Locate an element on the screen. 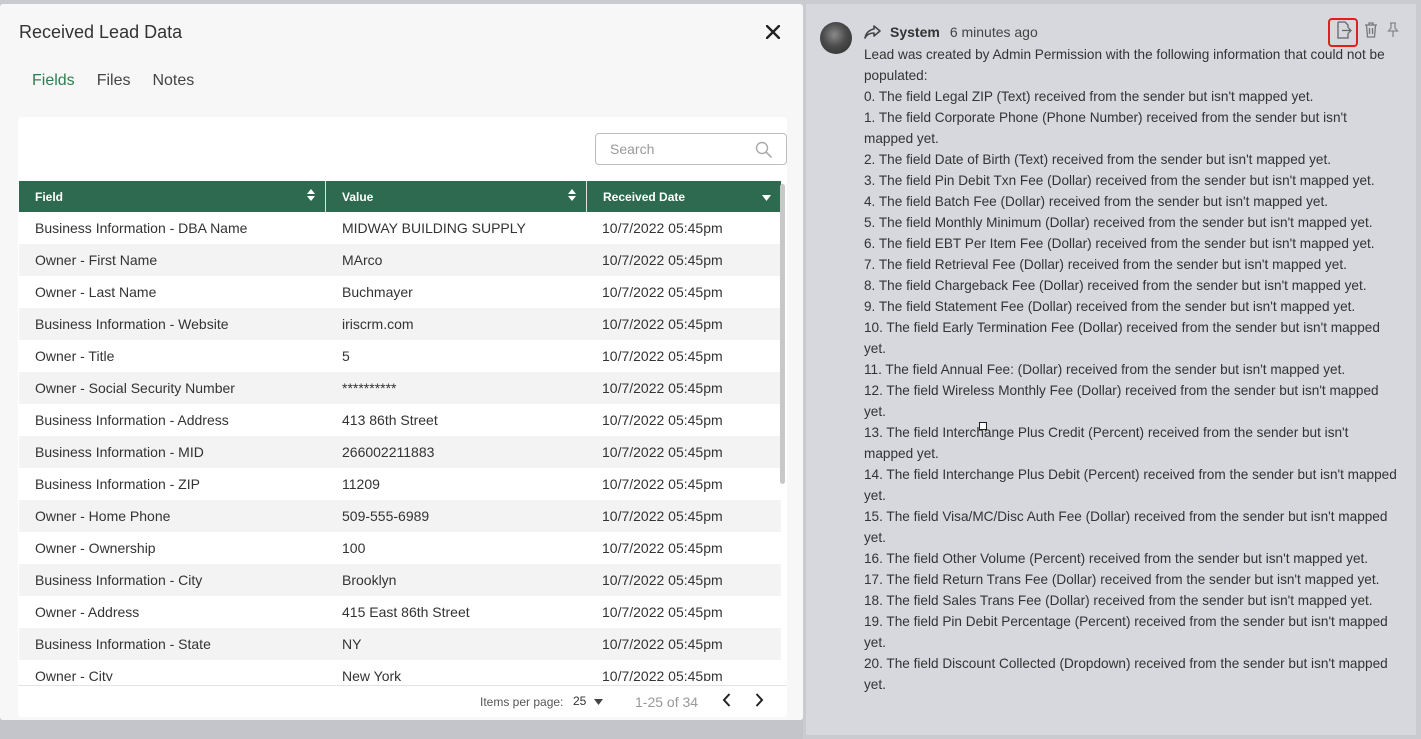 The image size is (1421, 739). field-cell: Owner - Ownership is located at coordinates (95, 548).